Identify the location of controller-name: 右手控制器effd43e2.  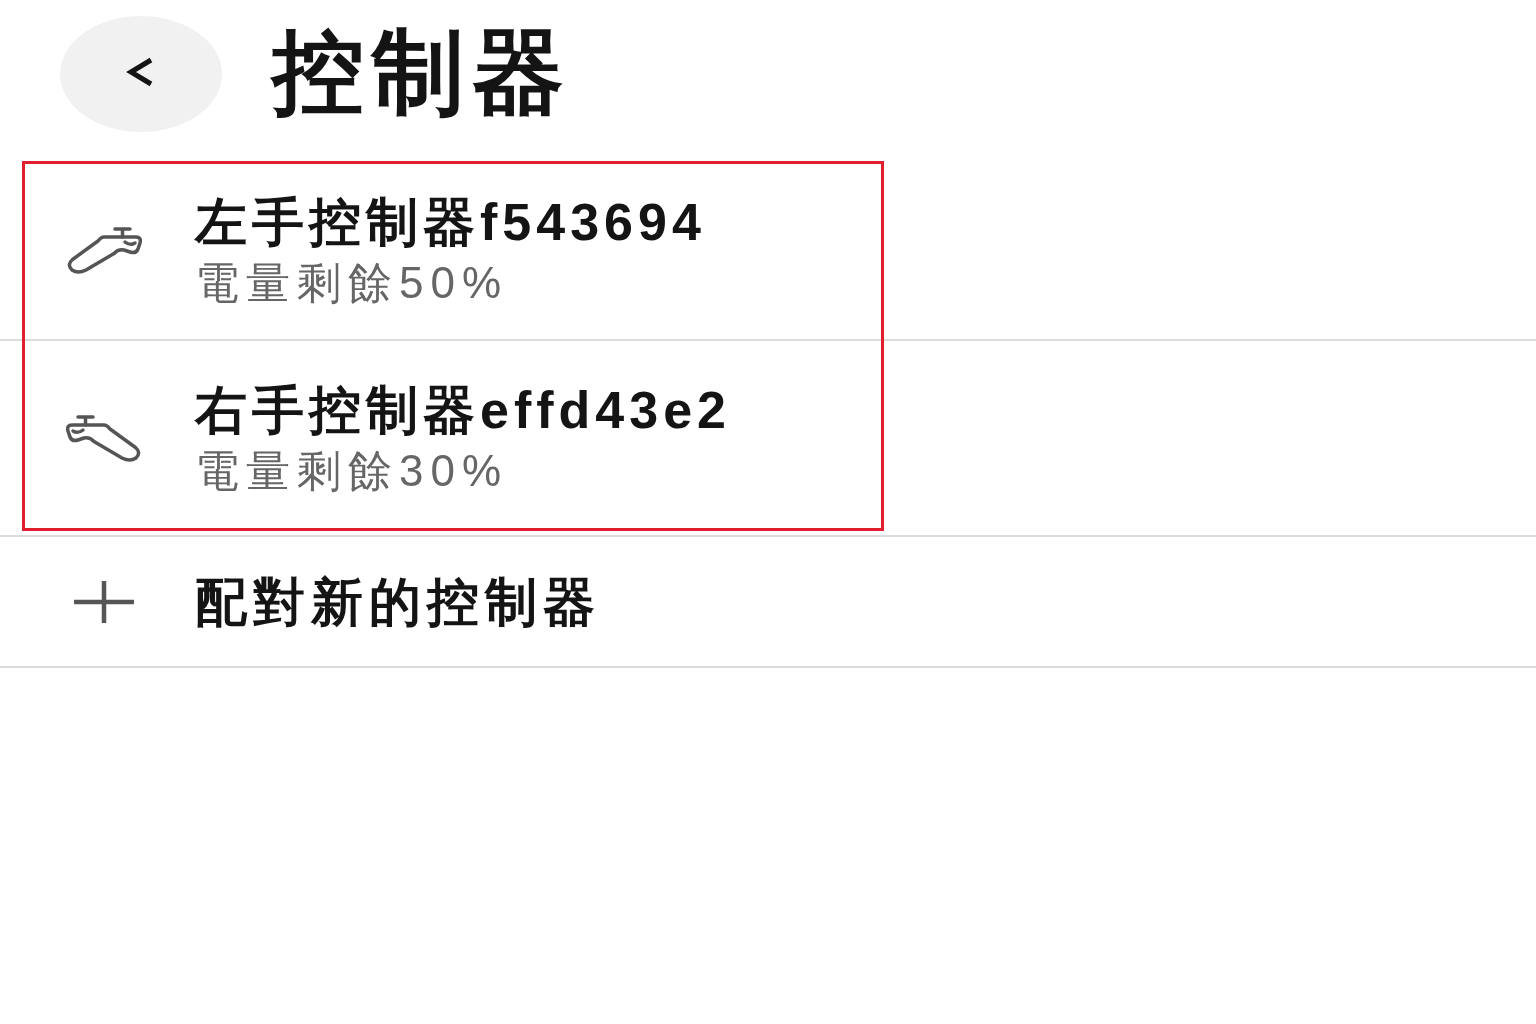
(463, 410).